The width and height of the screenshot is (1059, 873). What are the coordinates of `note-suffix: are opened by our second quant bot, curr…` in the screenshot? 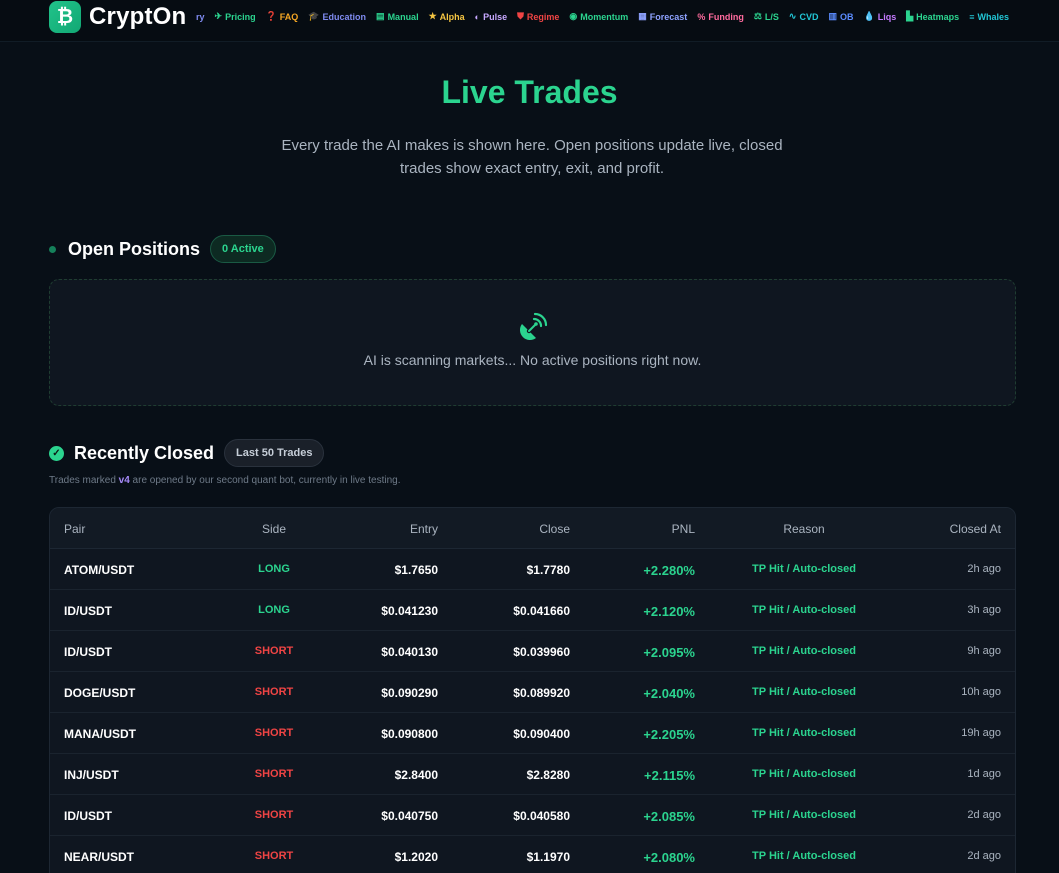 It's located at (265, 480).